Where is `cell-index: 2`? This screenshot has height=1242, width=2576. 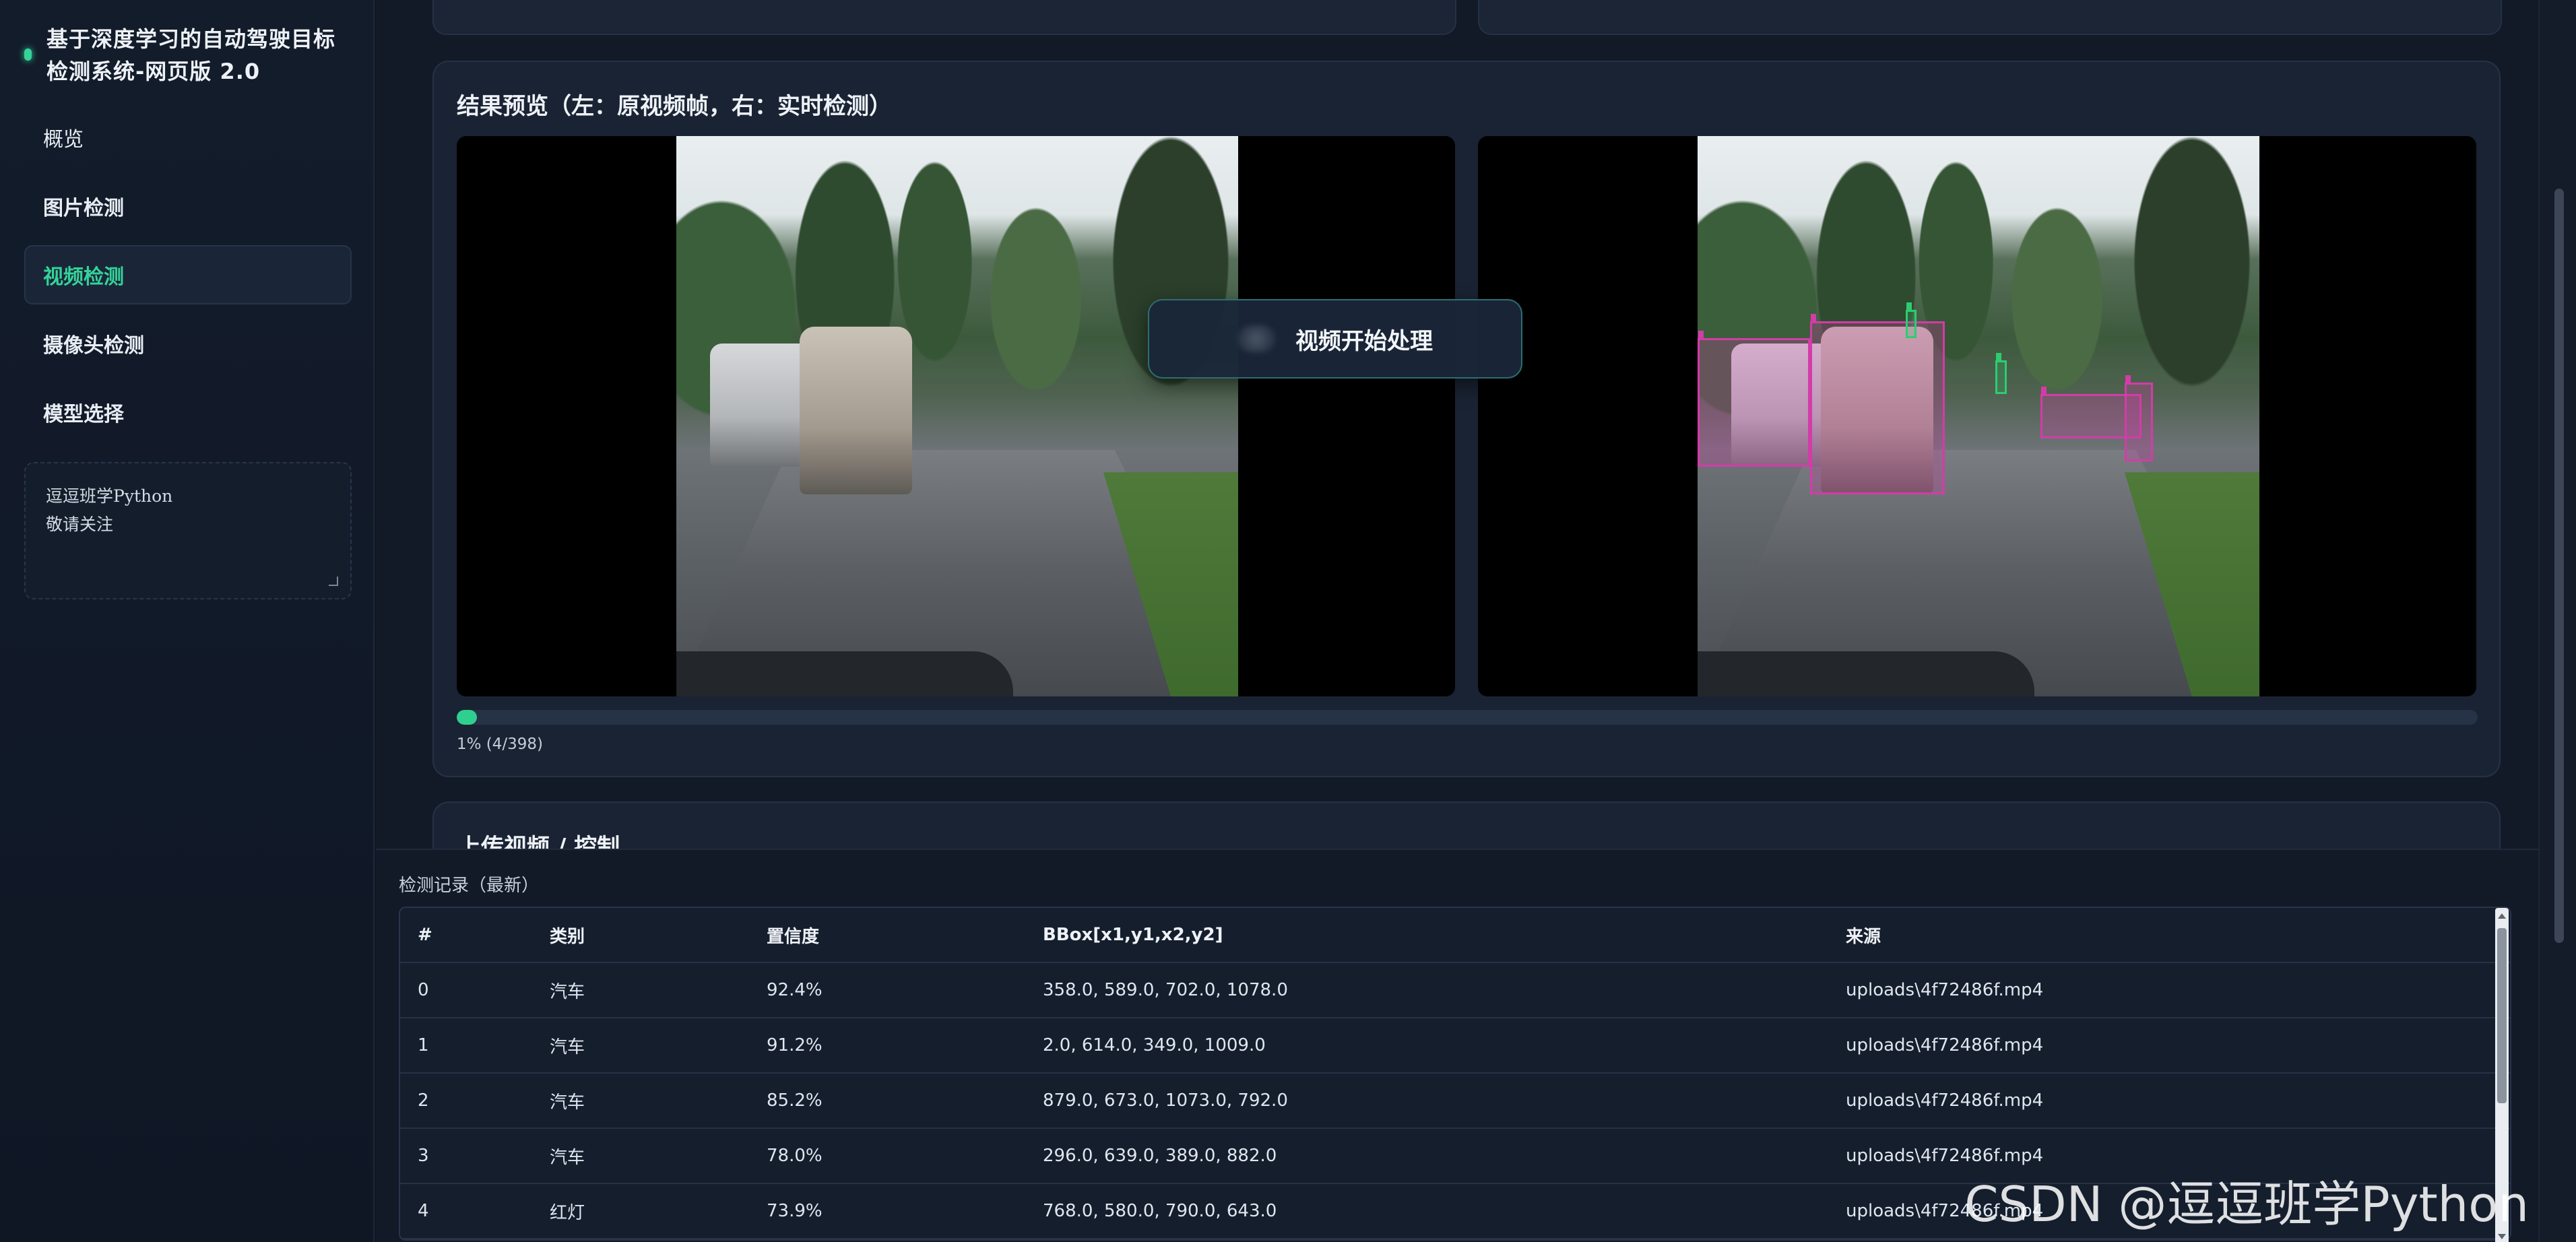 cell-index: 2 is located at coordinates (423, 1100).